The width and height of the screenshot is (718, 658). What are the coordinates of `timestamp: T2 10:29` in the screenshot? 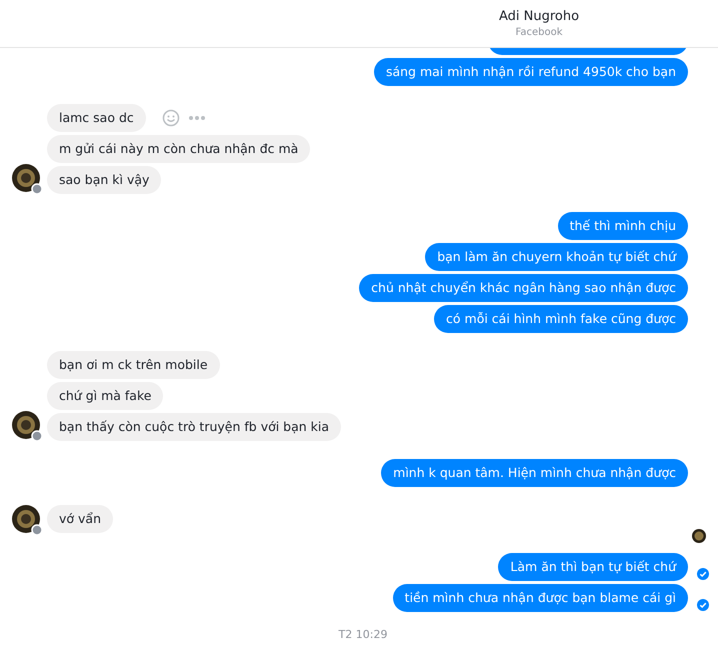 It's located at (363, 634).